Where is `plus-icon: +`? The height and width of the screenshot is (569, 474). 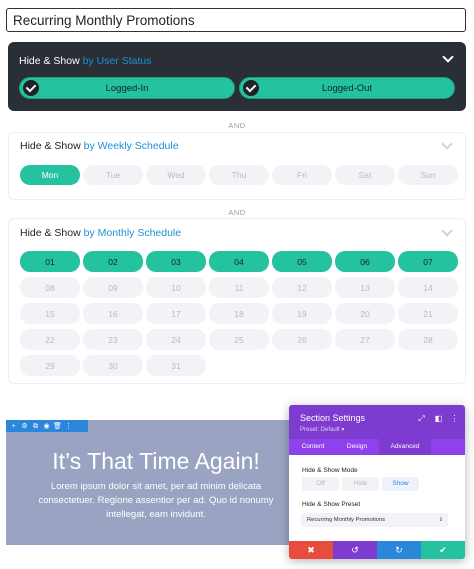
plus-icon: + is located at coordinates (13, 426).